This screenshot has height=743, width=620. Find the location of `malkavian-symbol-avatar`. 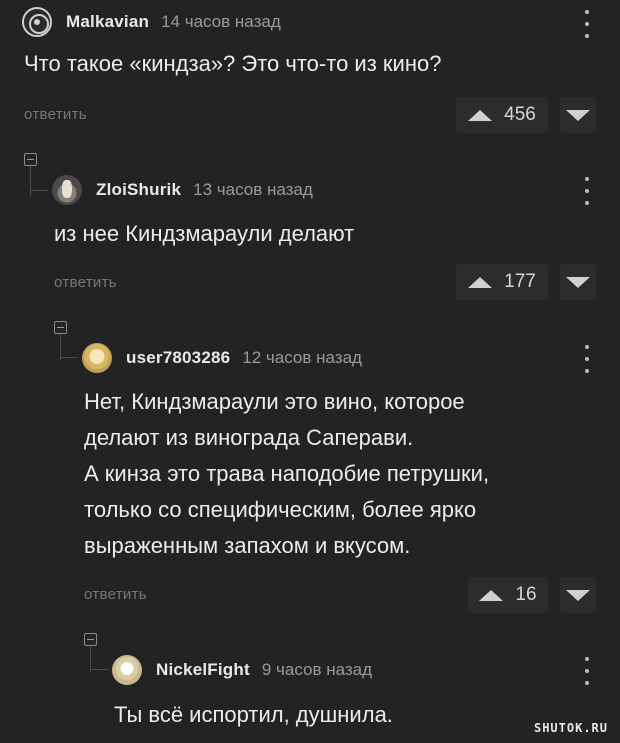

malkavian-symbol-avatar is located at coordinates (37, 22).